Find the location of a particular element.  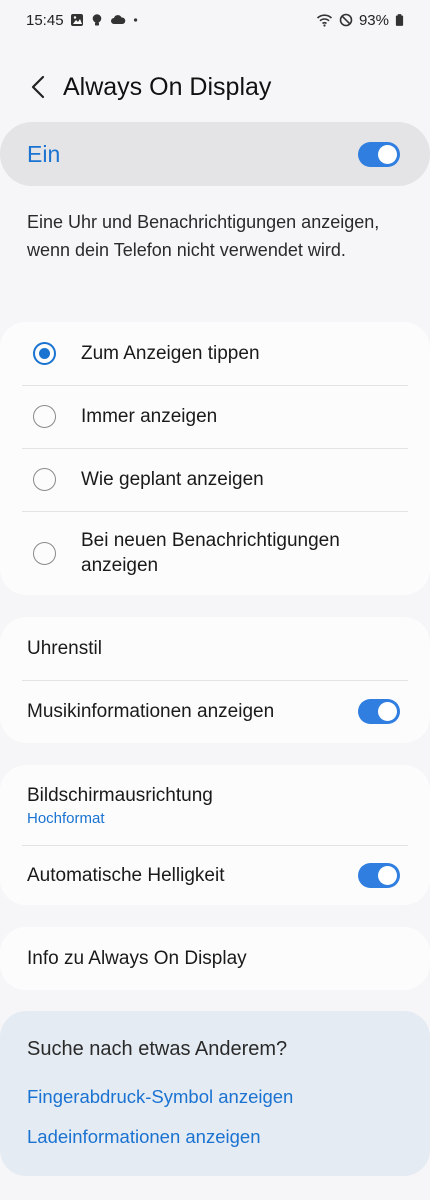

orientation-text: Bildschirmausrichtung Hochformat is located at coordinates (213, 805).